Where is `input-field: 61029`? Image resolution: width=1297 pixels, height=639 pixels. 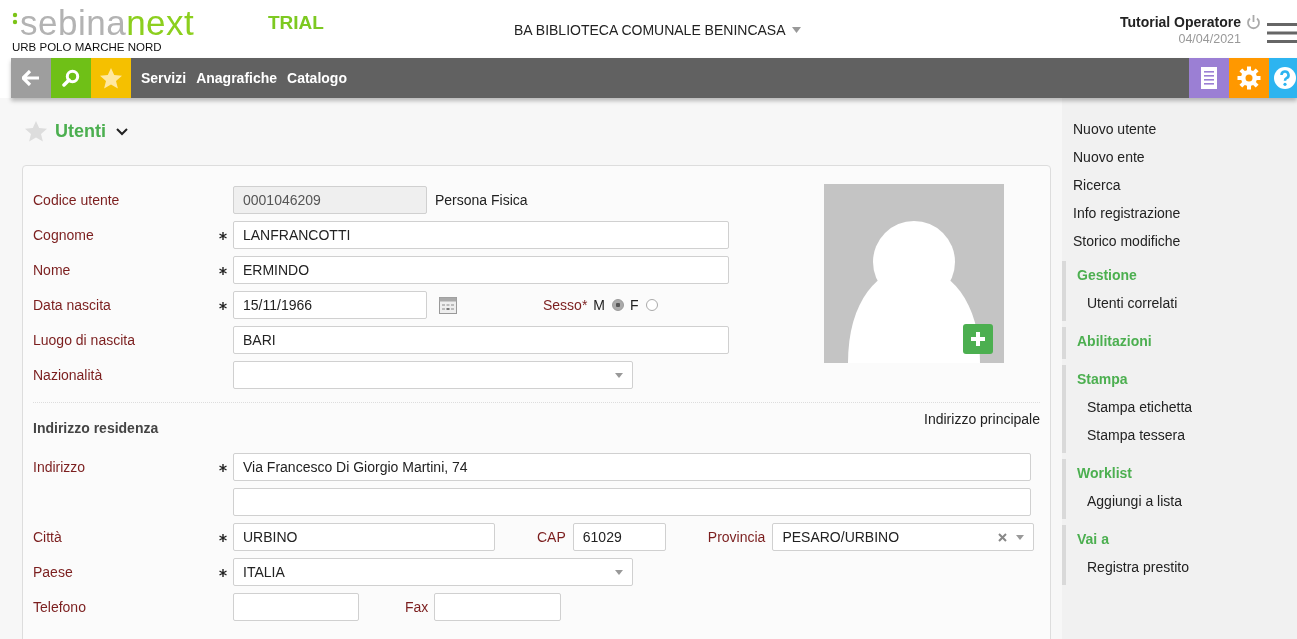 input-field: 61029 is located at coordinates (619, 537).